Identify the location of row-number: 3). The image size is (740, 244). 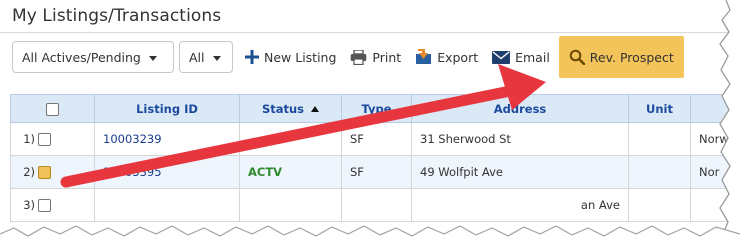
(29, 205).